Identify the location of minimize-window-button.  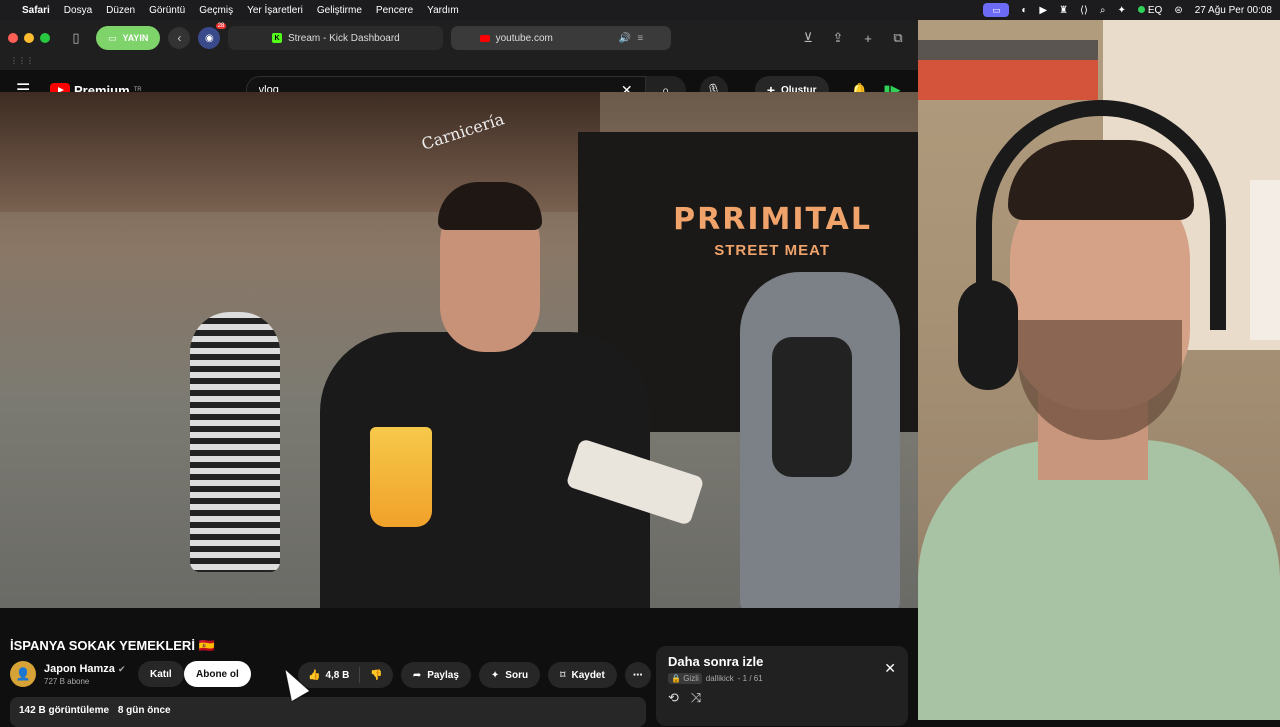
(29, 38).